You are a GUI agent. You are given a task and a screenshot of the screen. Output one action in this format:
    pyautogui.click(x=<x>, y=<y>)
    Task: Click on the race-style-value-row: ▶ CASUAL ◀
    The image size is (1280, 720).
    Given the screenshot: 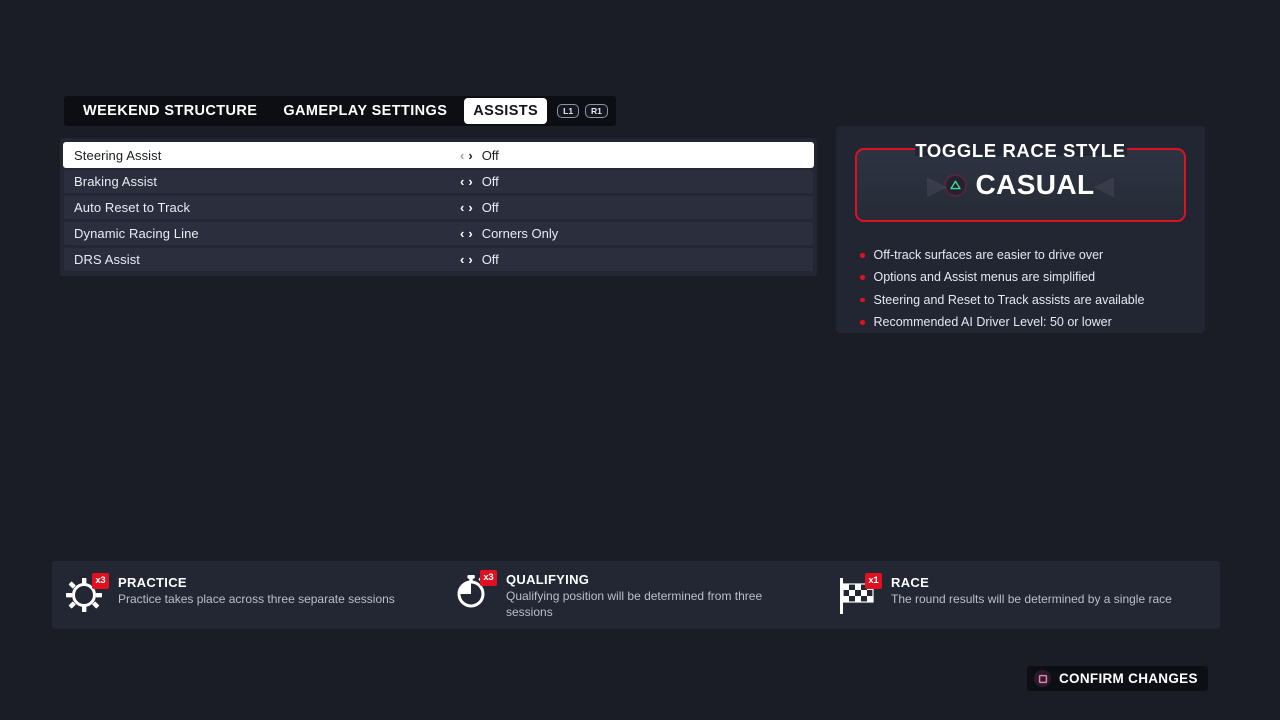 What is the action you would take?
    pyautogui.click(x=1020, y=185)
    